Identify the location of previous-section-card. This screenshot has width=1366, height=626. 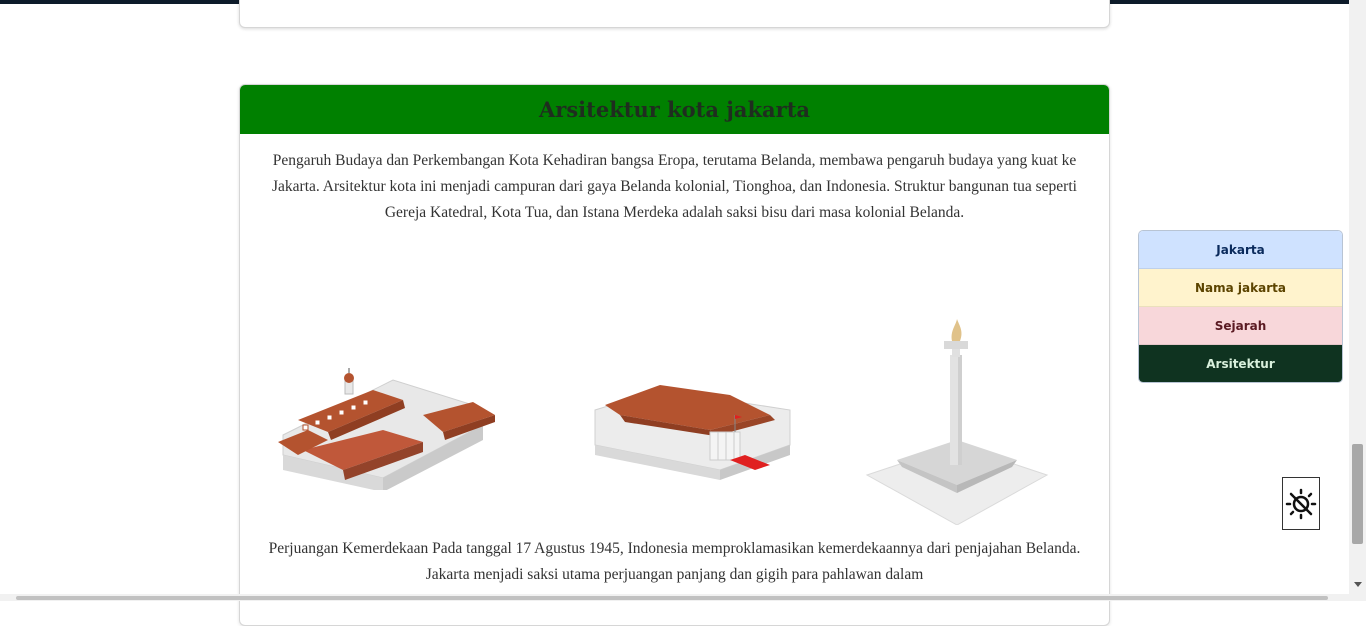
(674, 14).